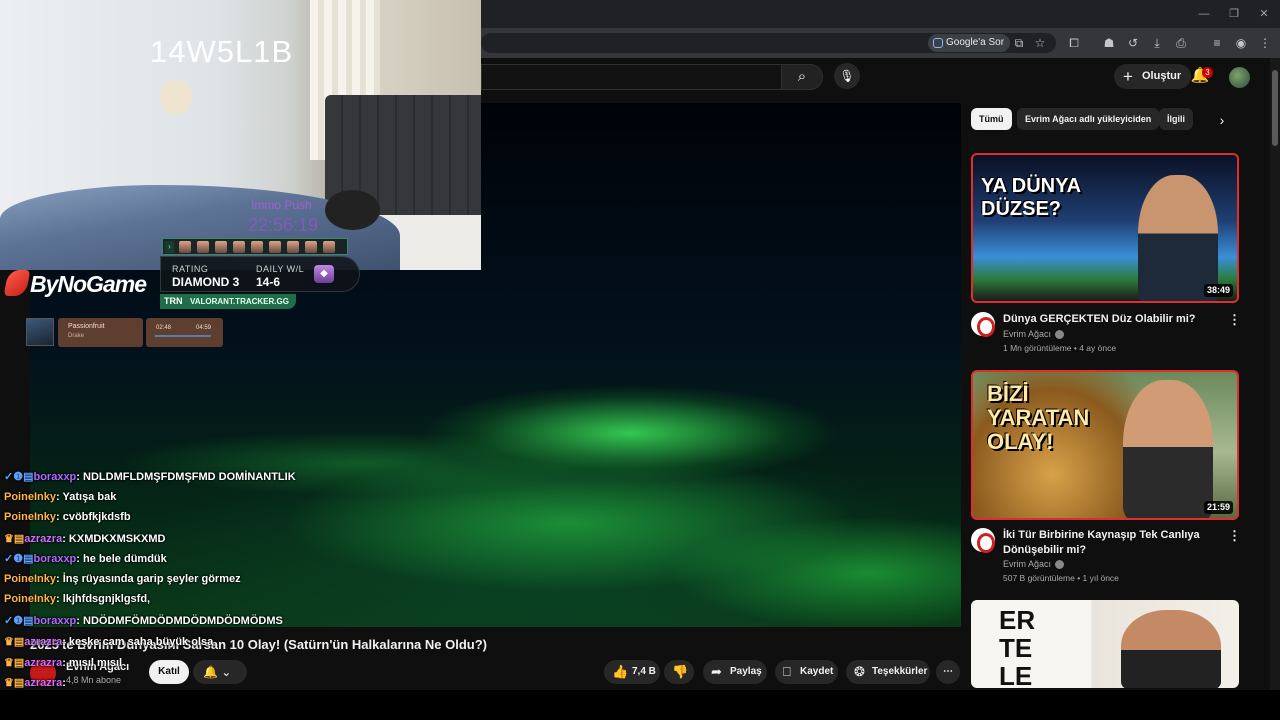  Describe the element at coordinates (280, 269) in the screenshot. I see `daily-wl-label: DAILY W/L` at that location.